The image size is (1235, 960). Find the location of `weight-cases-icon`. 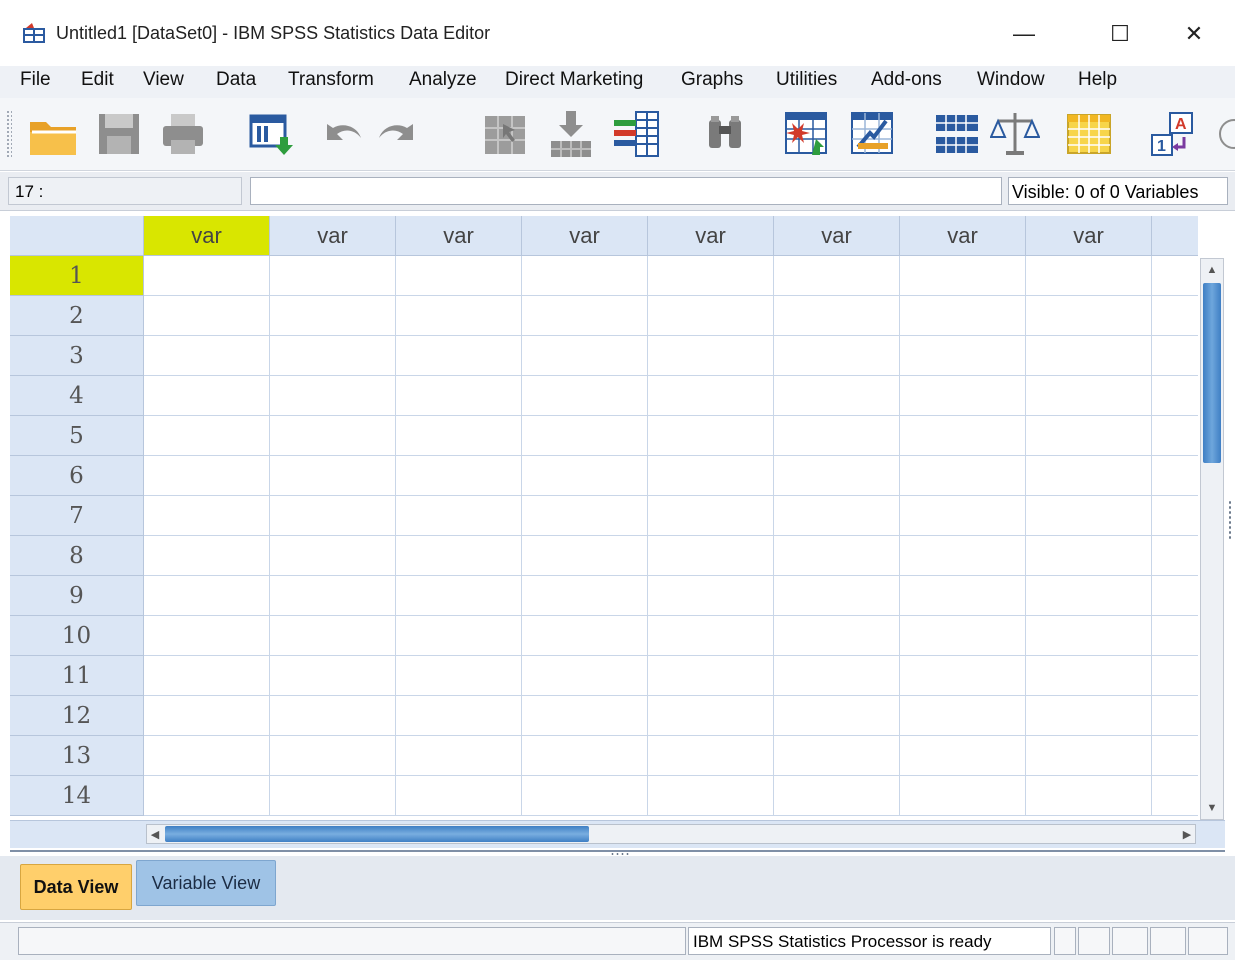

weight-cases-icon is located at coordinates (1015, 134).